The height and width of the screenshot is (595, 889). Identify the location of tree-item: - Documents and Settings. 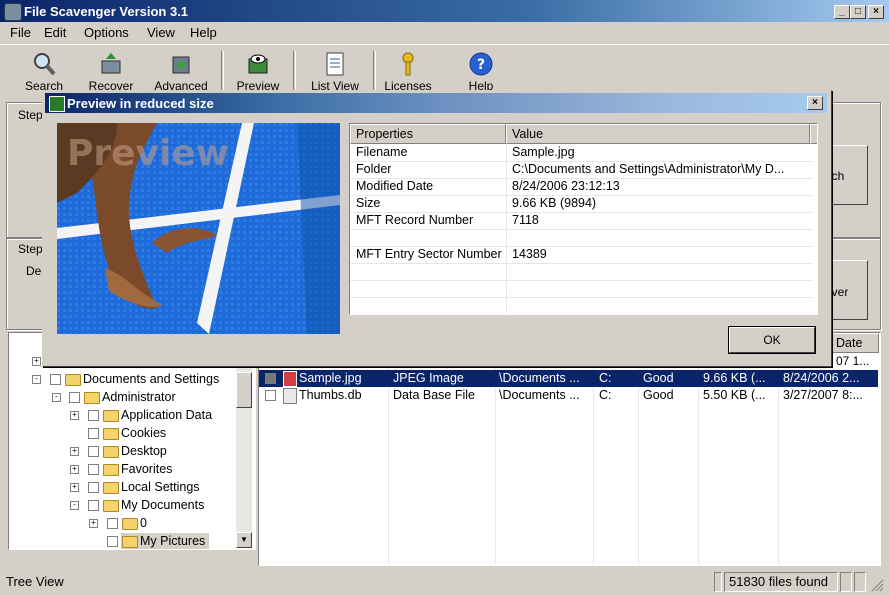
(129, 380).